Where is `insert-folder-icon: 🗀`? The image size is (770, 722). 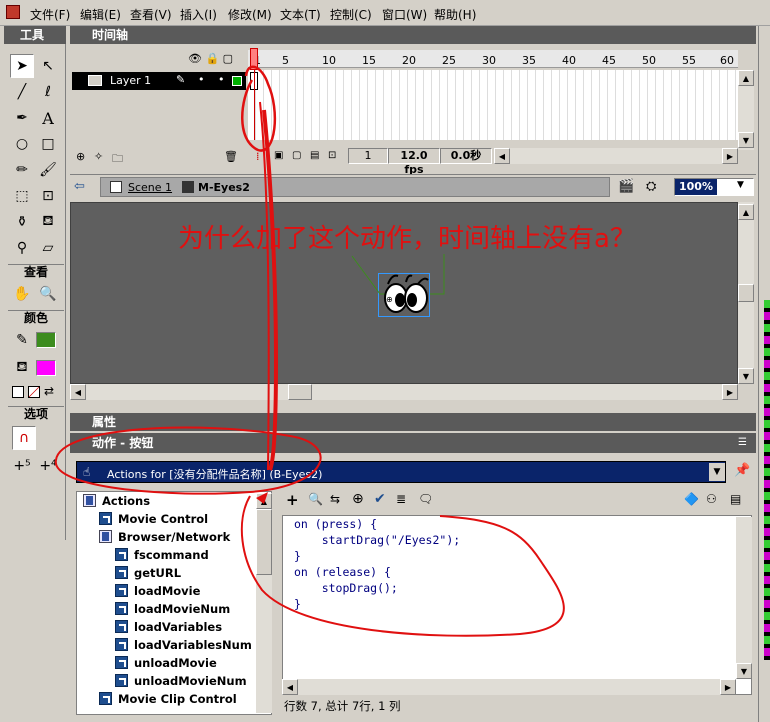 insert-folder-icon: 🗀 is located at coordinates (117, 159).